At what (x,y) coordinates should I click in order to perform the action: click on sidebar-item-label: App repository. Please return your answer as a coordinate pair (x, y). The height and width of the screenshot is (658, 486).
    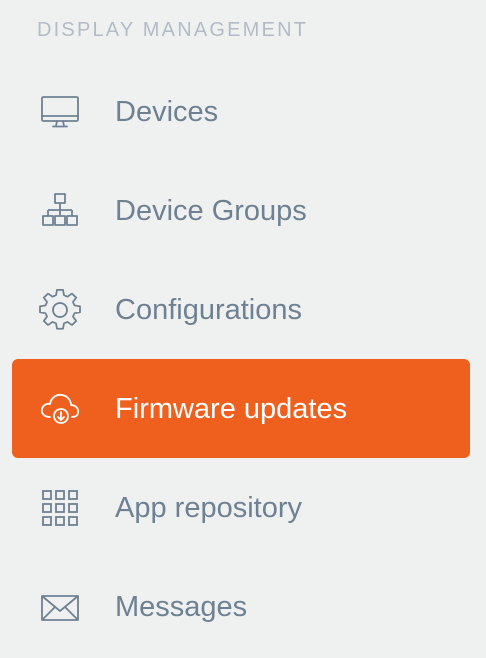
    Looking at the image, I should click on (208, 508).